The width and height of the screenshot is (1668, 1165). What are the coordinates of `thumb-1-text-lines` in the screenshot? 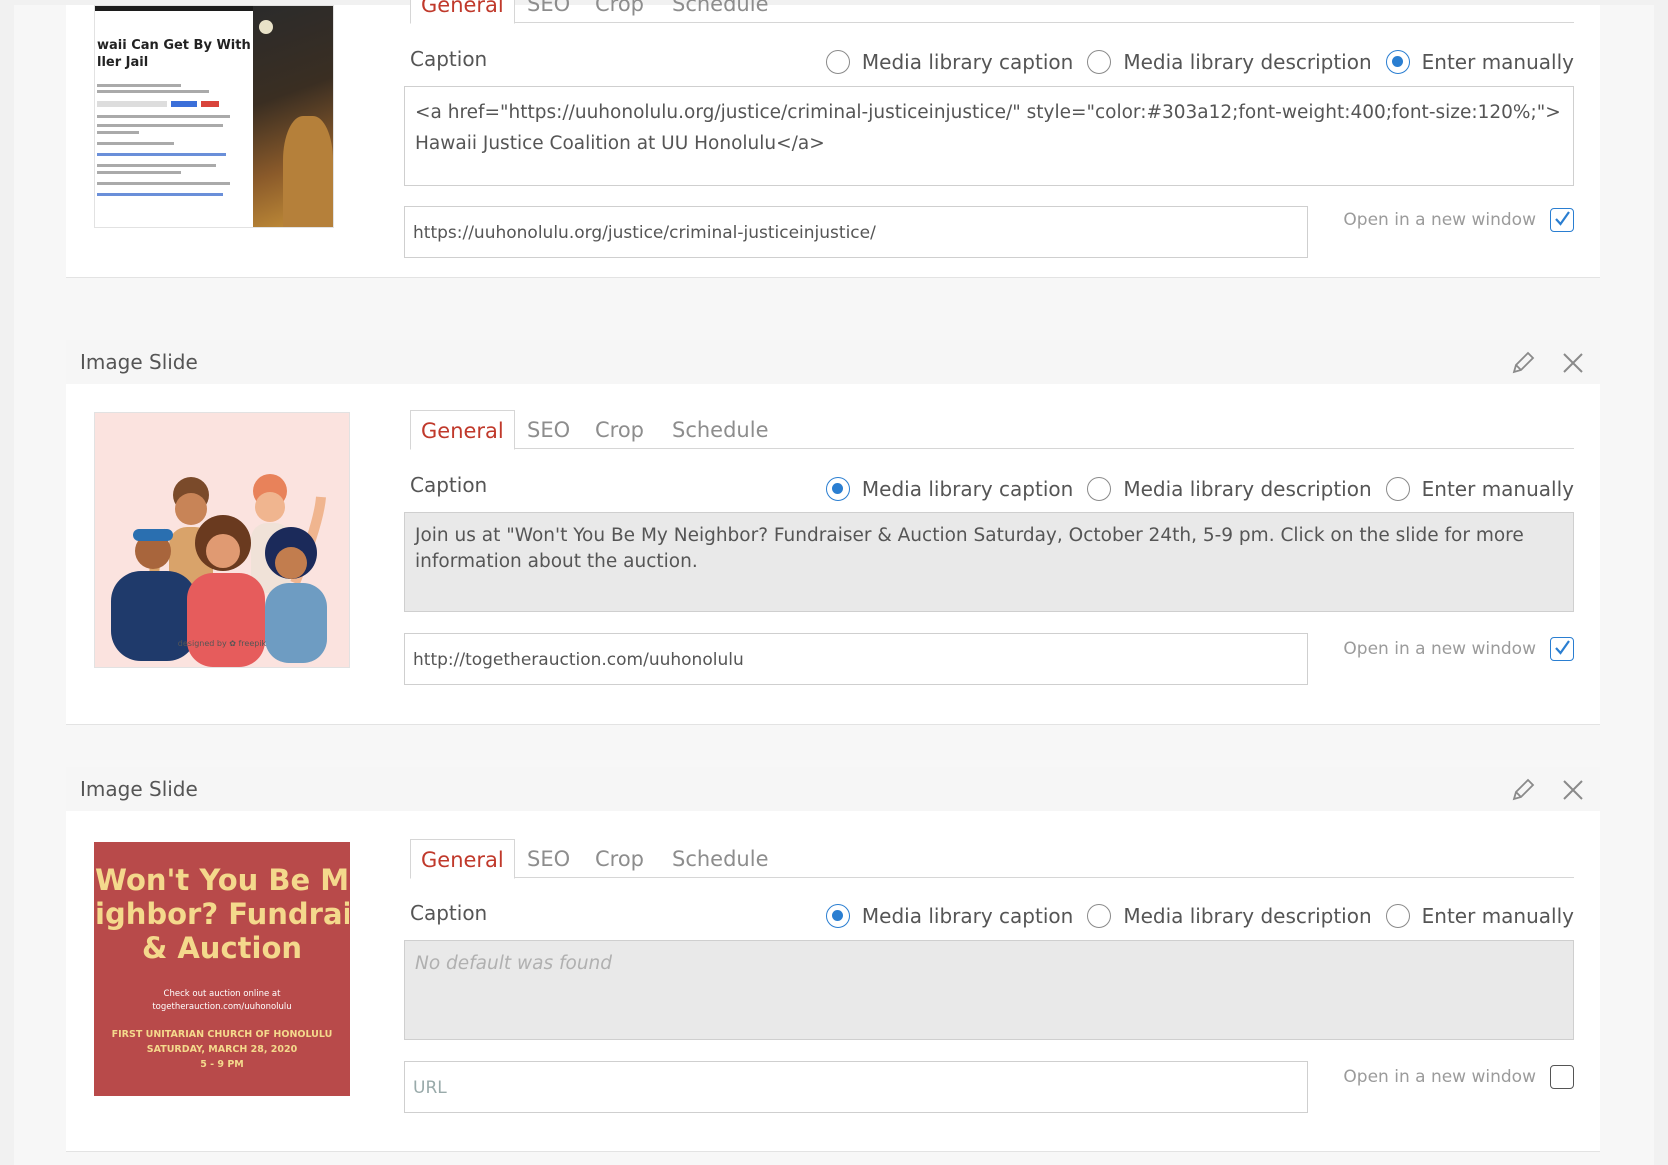 It's located at (167, 140).